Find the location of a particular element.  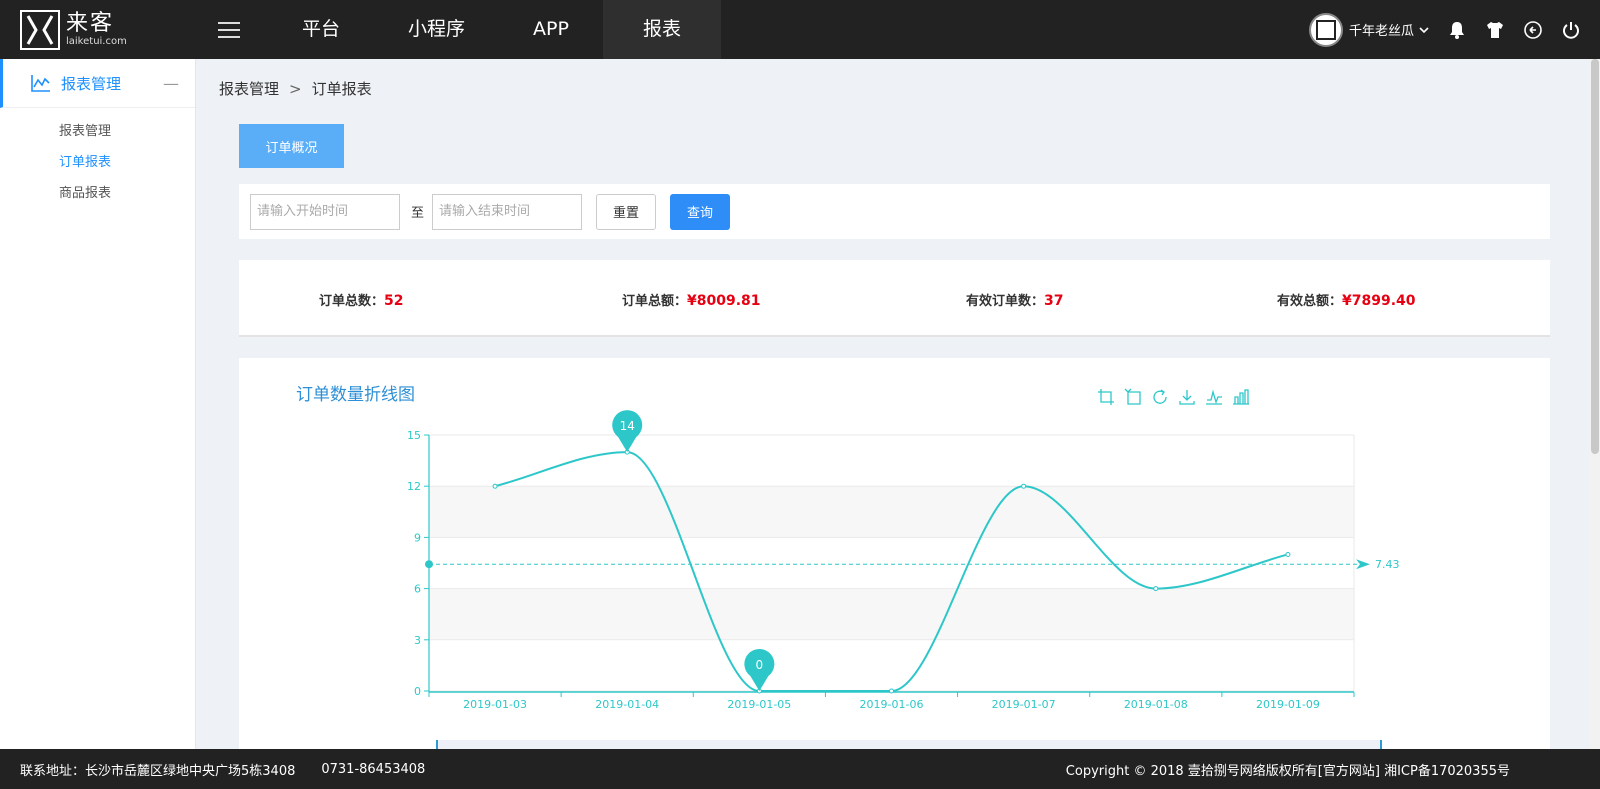

line-chart-icon is located at coordinates (1214, 397).